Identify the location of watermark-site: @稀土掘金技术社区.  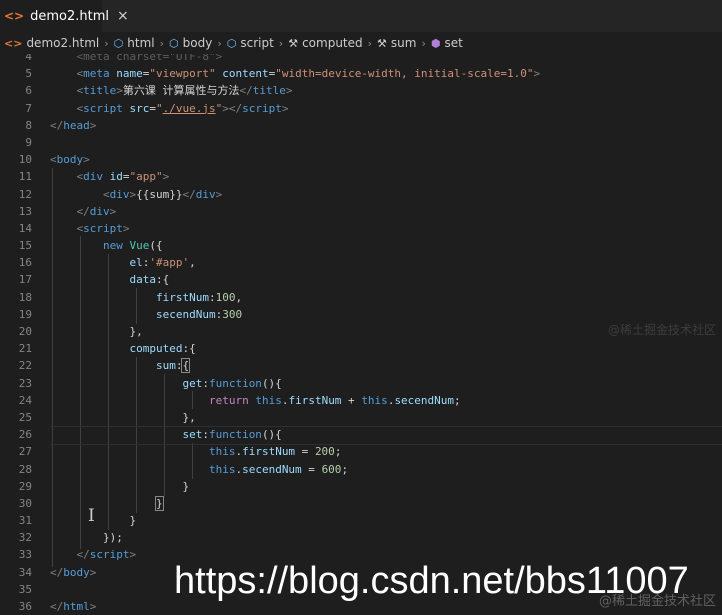
(657, 601).